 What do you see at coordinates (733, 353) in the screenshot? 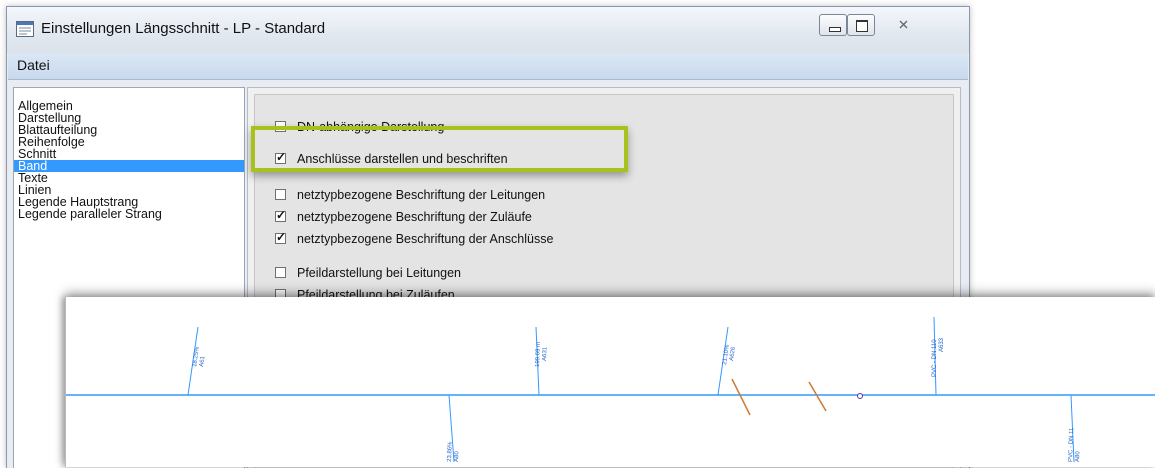
I see `branch-label: A626` at bounding box center [733, 353].